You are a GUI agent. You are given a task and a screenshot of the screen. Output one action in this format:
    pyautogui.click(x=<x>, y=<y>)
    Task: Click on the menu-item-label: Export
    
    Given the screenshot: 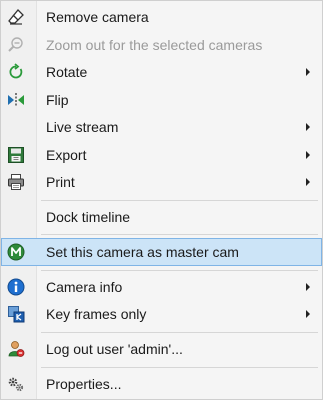 What is the action you would take?
    pyautogui.click(x=66, y=155)
    